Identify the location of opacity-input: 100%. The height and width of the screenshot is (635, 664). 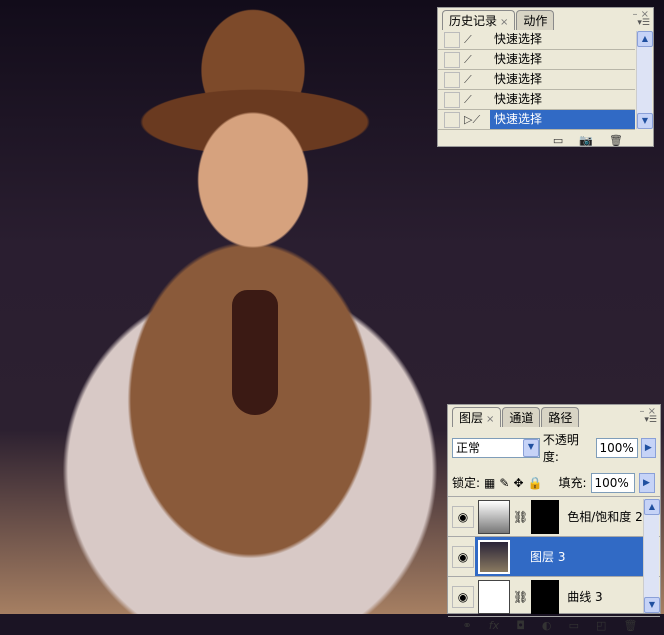
(616, 448).